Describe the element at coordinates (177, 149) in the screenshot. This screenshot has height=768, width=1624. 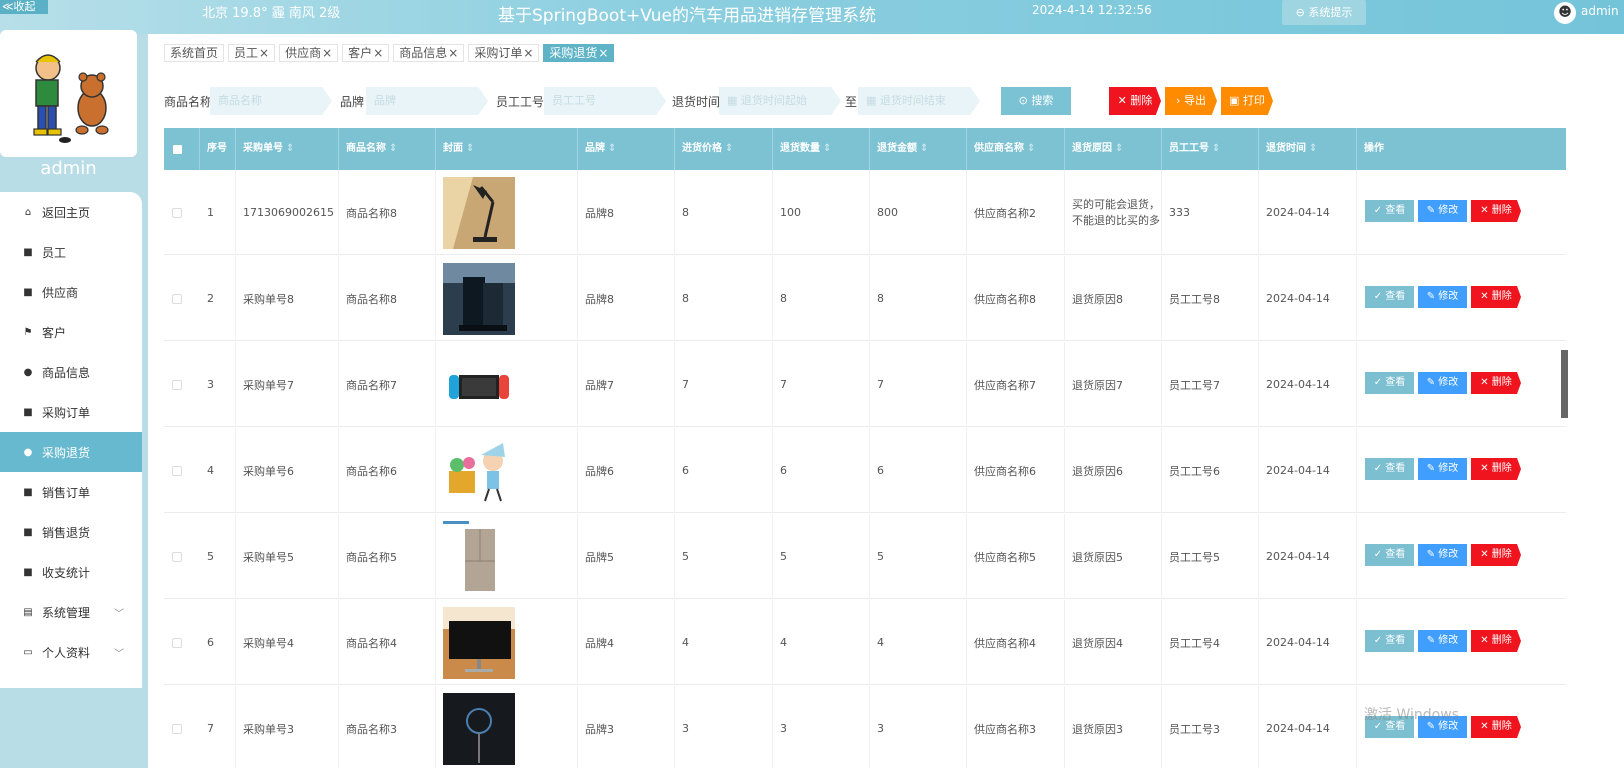
I see `select-all-checkbox` at that location.